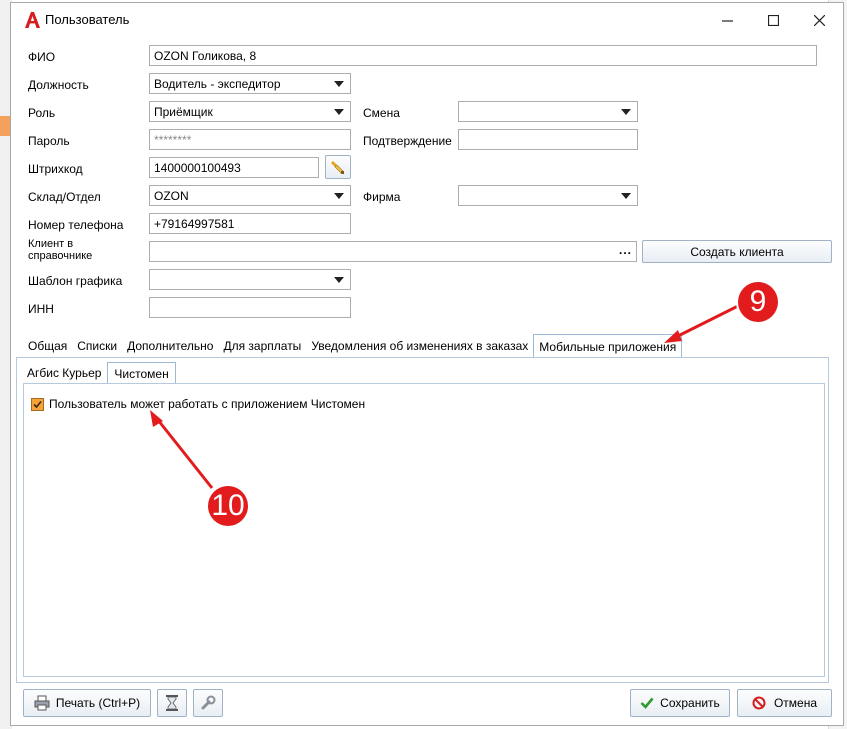  What do you see at coordinates (758, 302) in the screenshot?
I see `annotation-marker-9: 9` at bounding box center [758, 302].